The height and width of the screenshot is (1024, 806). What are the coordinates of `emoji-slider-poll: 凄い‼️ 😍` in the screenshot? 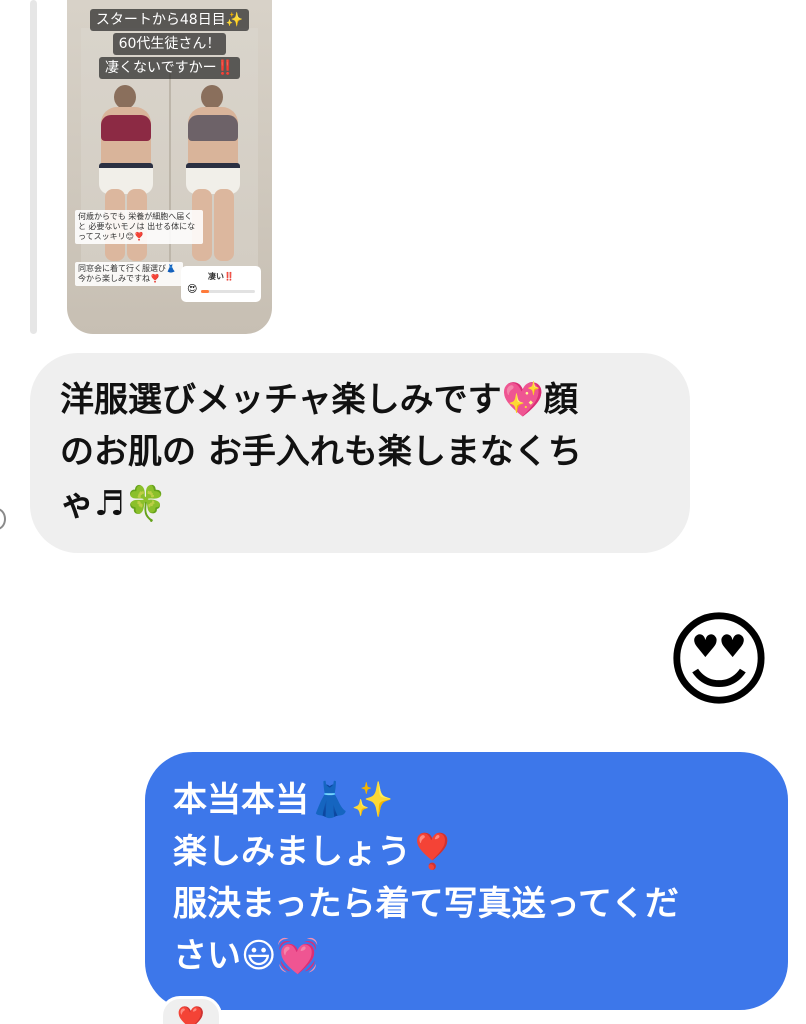 It's located at (221, 284).